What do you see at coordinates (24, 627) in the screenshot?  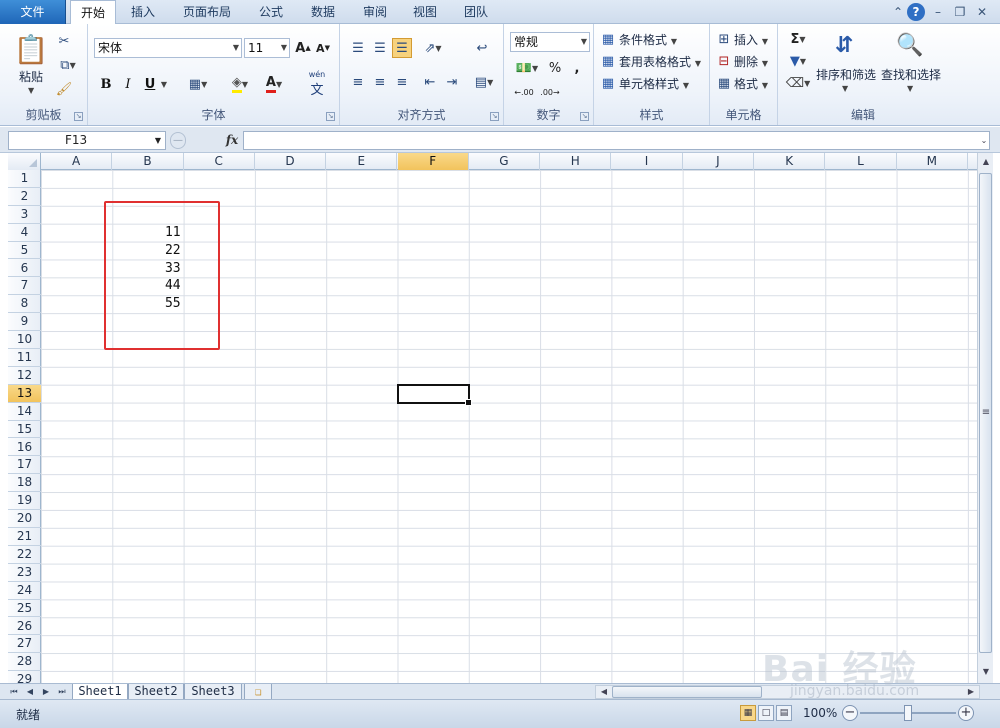 I see `row-header-26: 26` at bounding box center [24, 627].